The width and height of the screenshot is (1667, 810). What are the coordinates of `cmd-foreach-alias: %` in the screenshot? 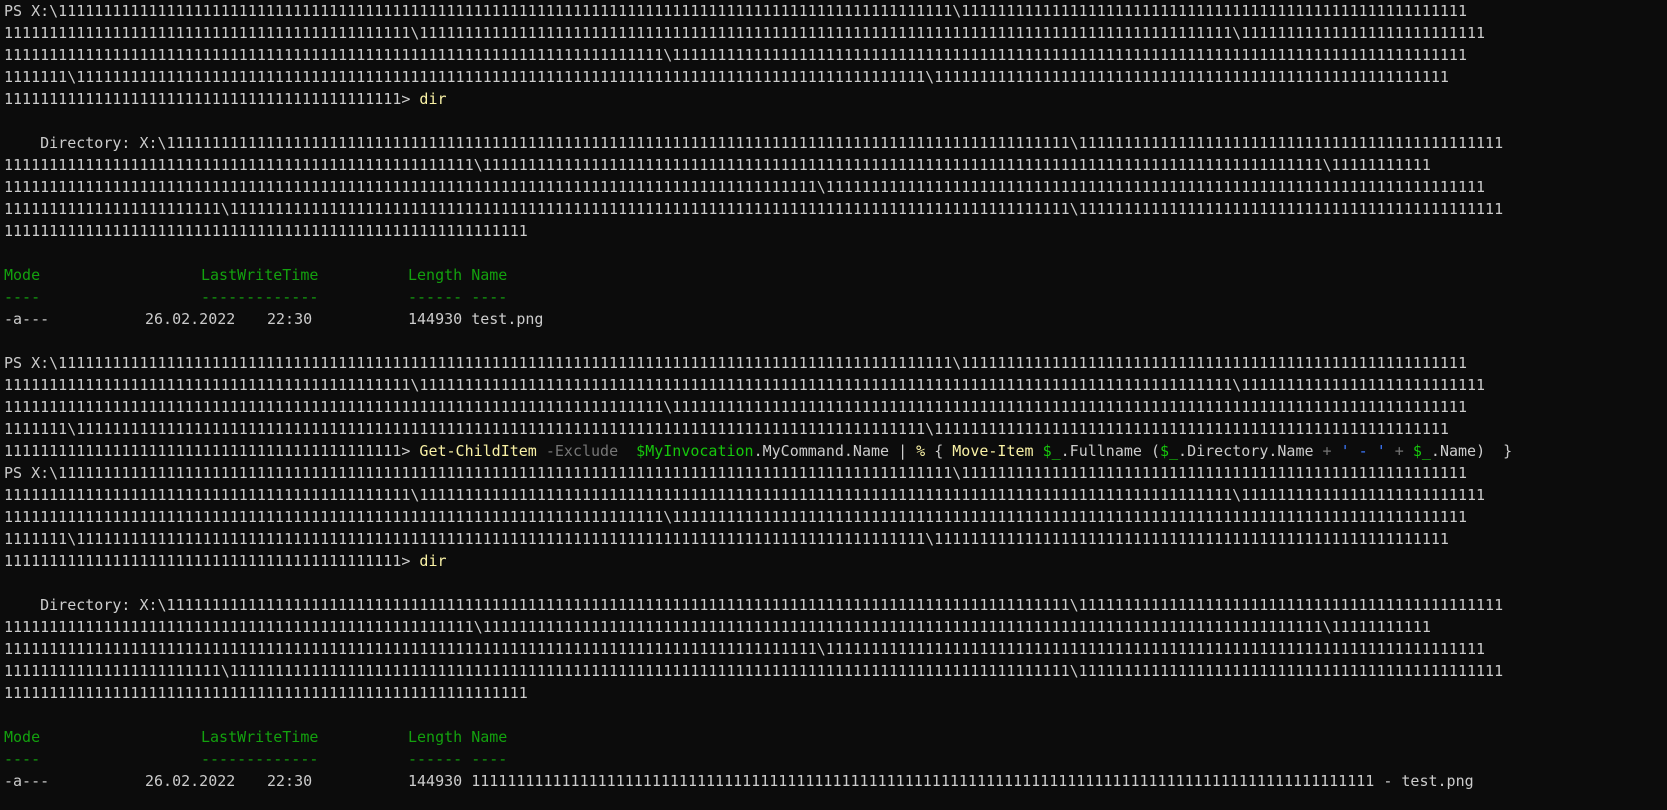 It's located at (921, 451).